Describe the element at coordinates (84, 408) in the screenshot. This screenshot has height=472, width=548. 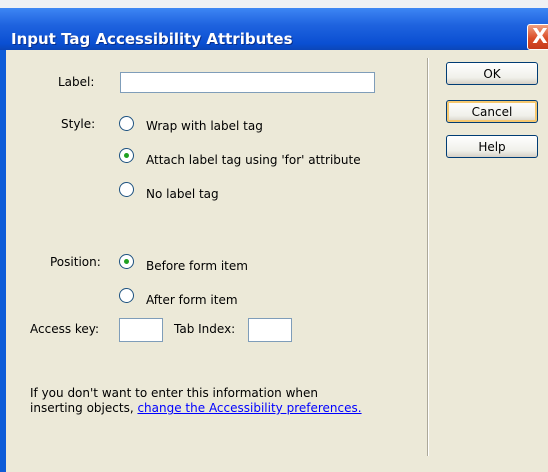
I see `footer-line-2-prefix: inserting objects,` at that location.